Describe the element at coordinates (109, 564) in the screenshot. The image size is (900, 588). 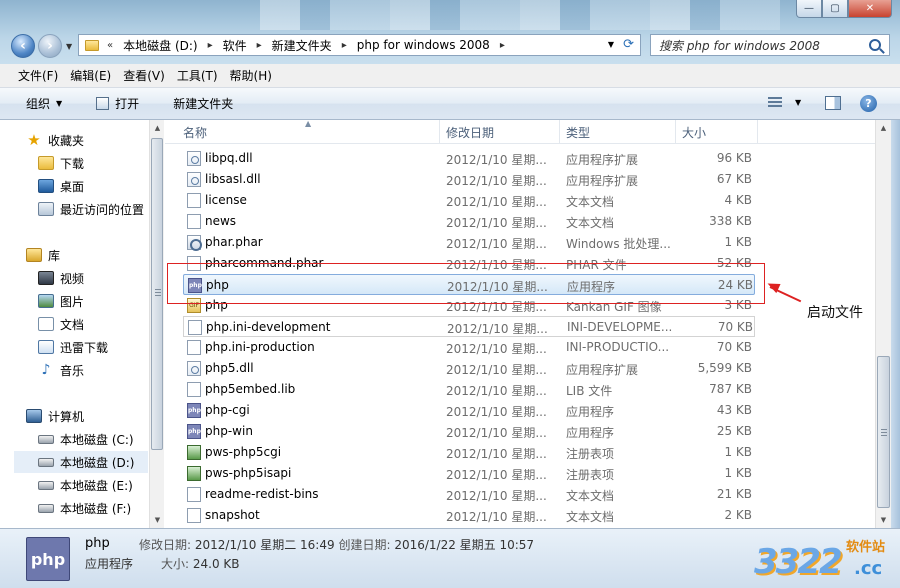
I see `details-file-type: 应用程序` at that location.